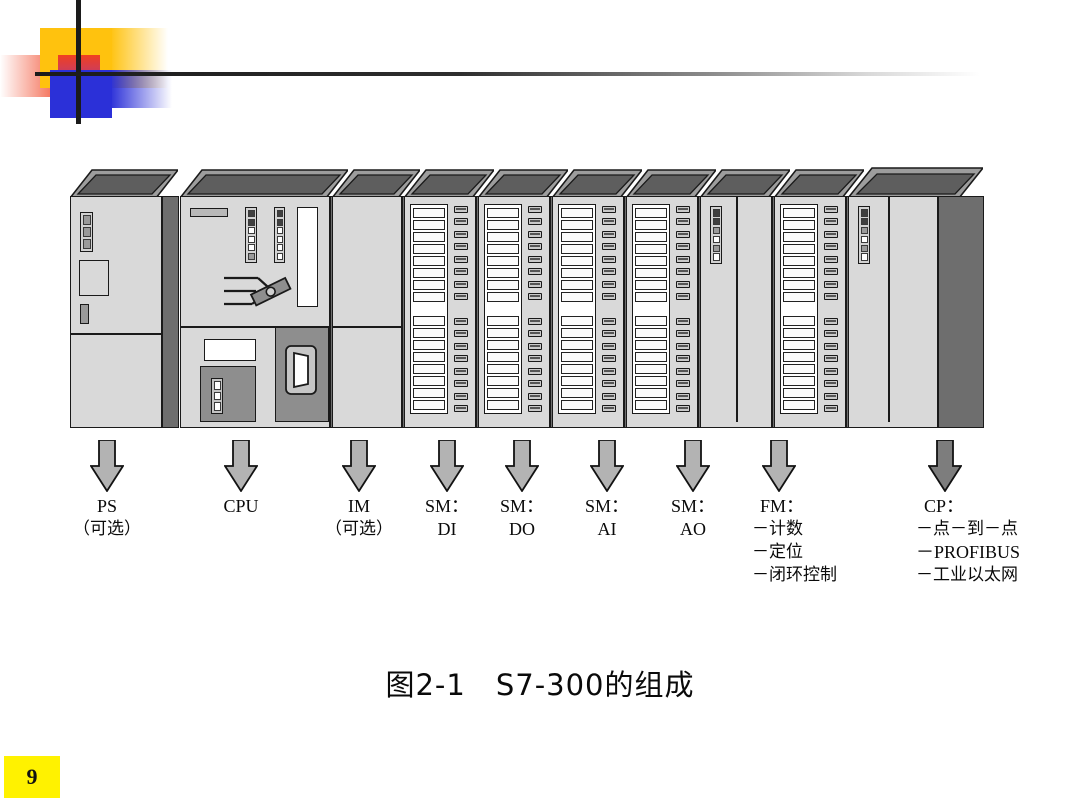  Describe the element at coordinates (831, 309) in the screenshot. I see `module-fm-terminal-leds` at that location.